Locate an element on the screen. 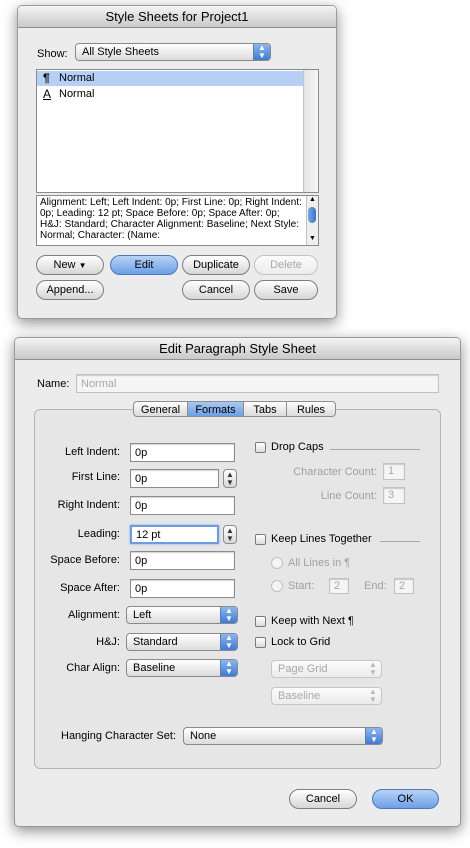 The height and width of the screenshot is (848, 470). space-after-field: 0p is located at coordinates (182, 588).